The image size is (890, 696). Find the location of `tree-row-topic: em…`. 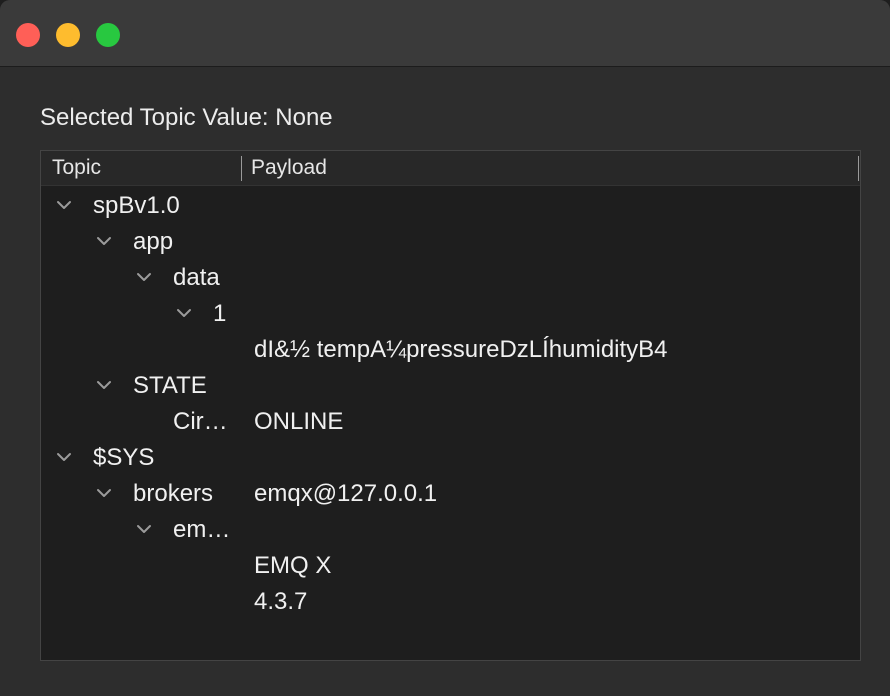

tree-row-topic: em… is located at coordinates (202, 529).